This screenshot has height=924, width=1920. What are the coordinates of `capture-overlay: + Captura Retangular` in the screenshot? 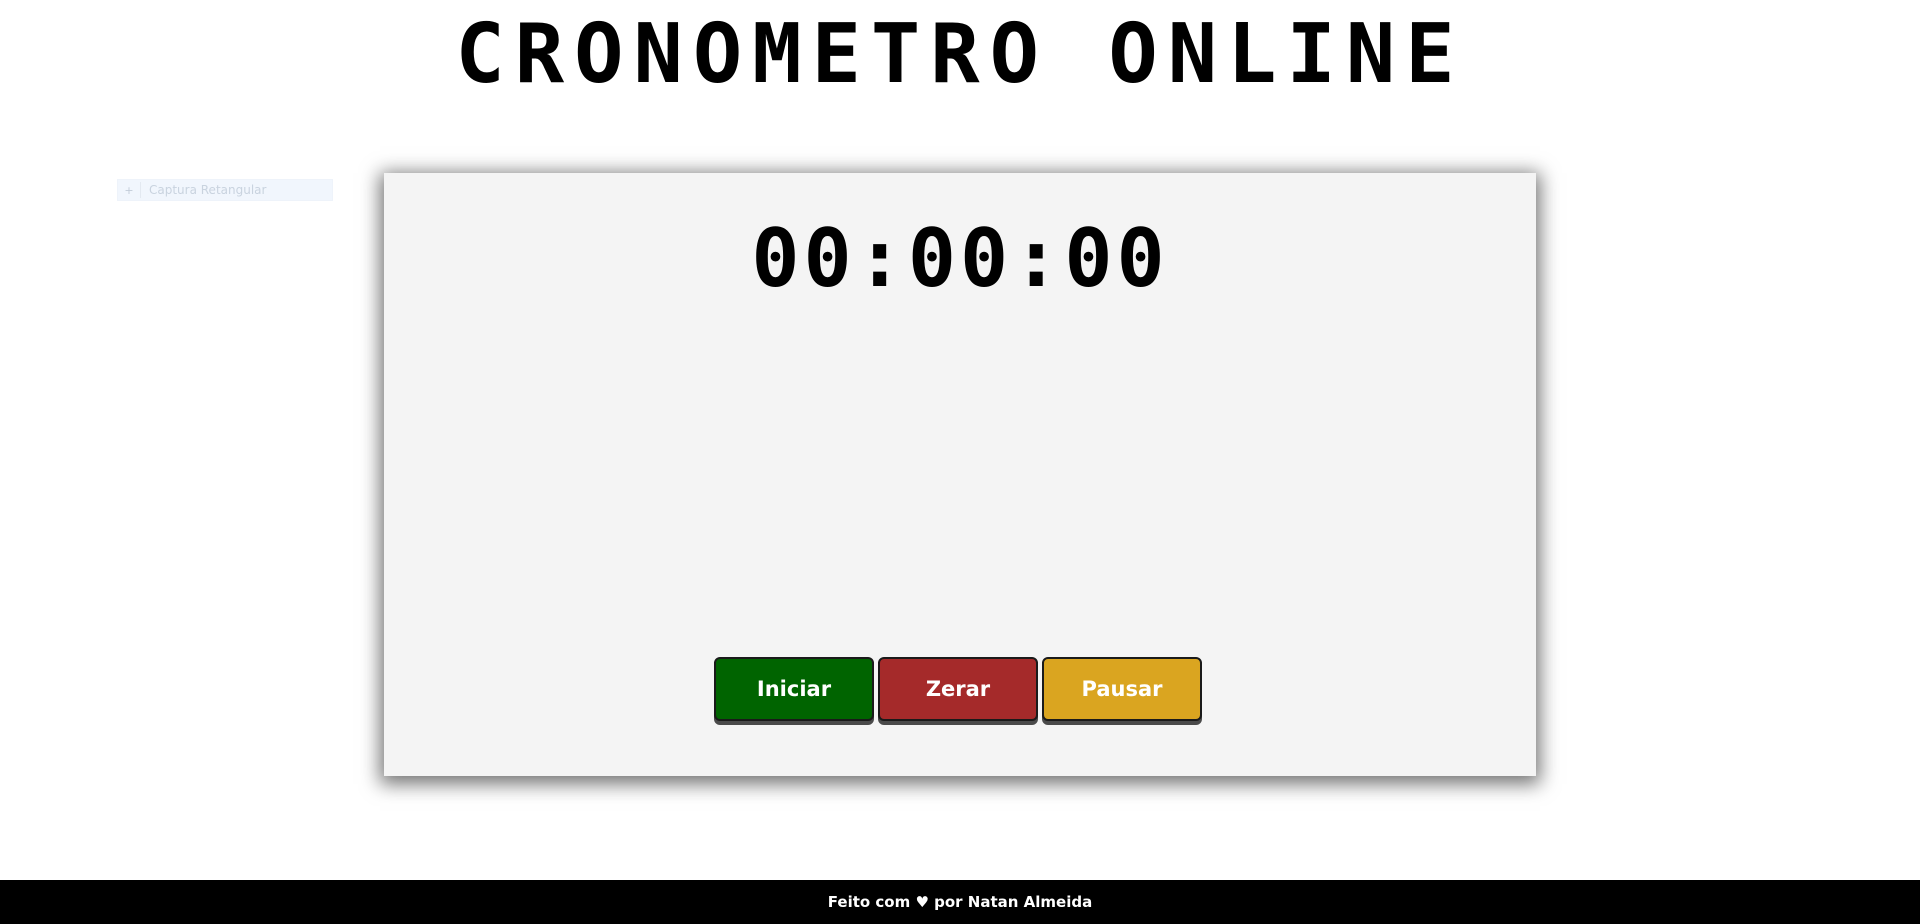 It's located at (225, 190).